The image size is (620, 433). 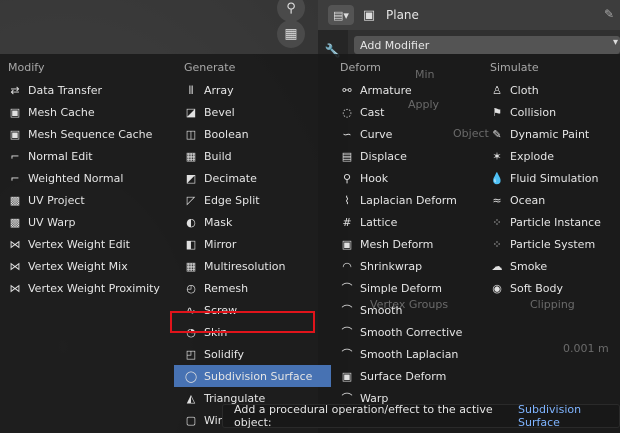 What do you see at coordinates (411, 112) in the screenshot?
I see `menu-item-cast: ◌ Cast` at bounding box center [411, 112].